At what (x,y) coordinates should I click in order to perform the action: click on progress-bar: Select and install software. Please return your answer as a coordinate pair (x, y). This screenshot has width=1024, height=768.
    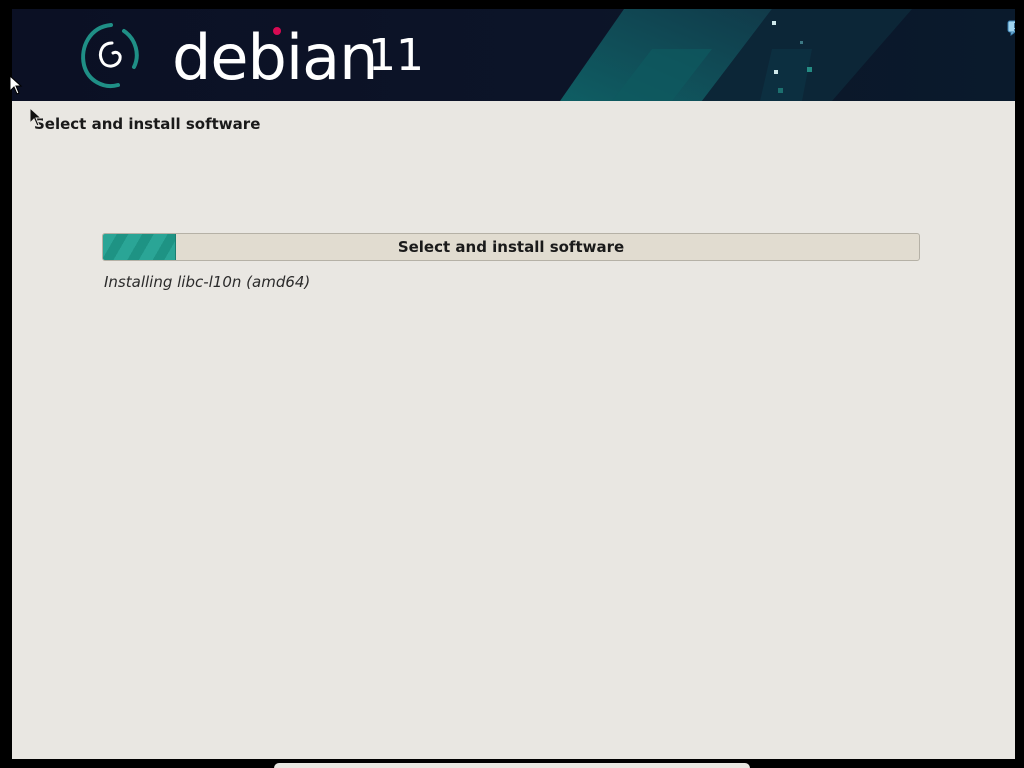
    Looking at the image, I should click on (511, 247).